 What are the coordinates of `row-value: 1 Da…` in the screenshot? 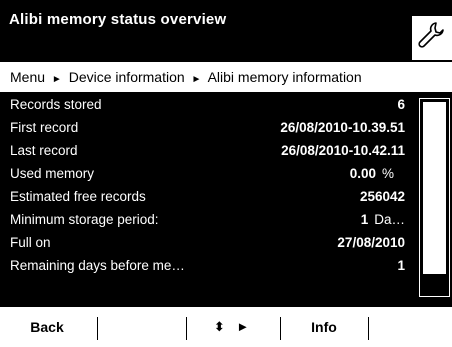 It's located at (382, 219).